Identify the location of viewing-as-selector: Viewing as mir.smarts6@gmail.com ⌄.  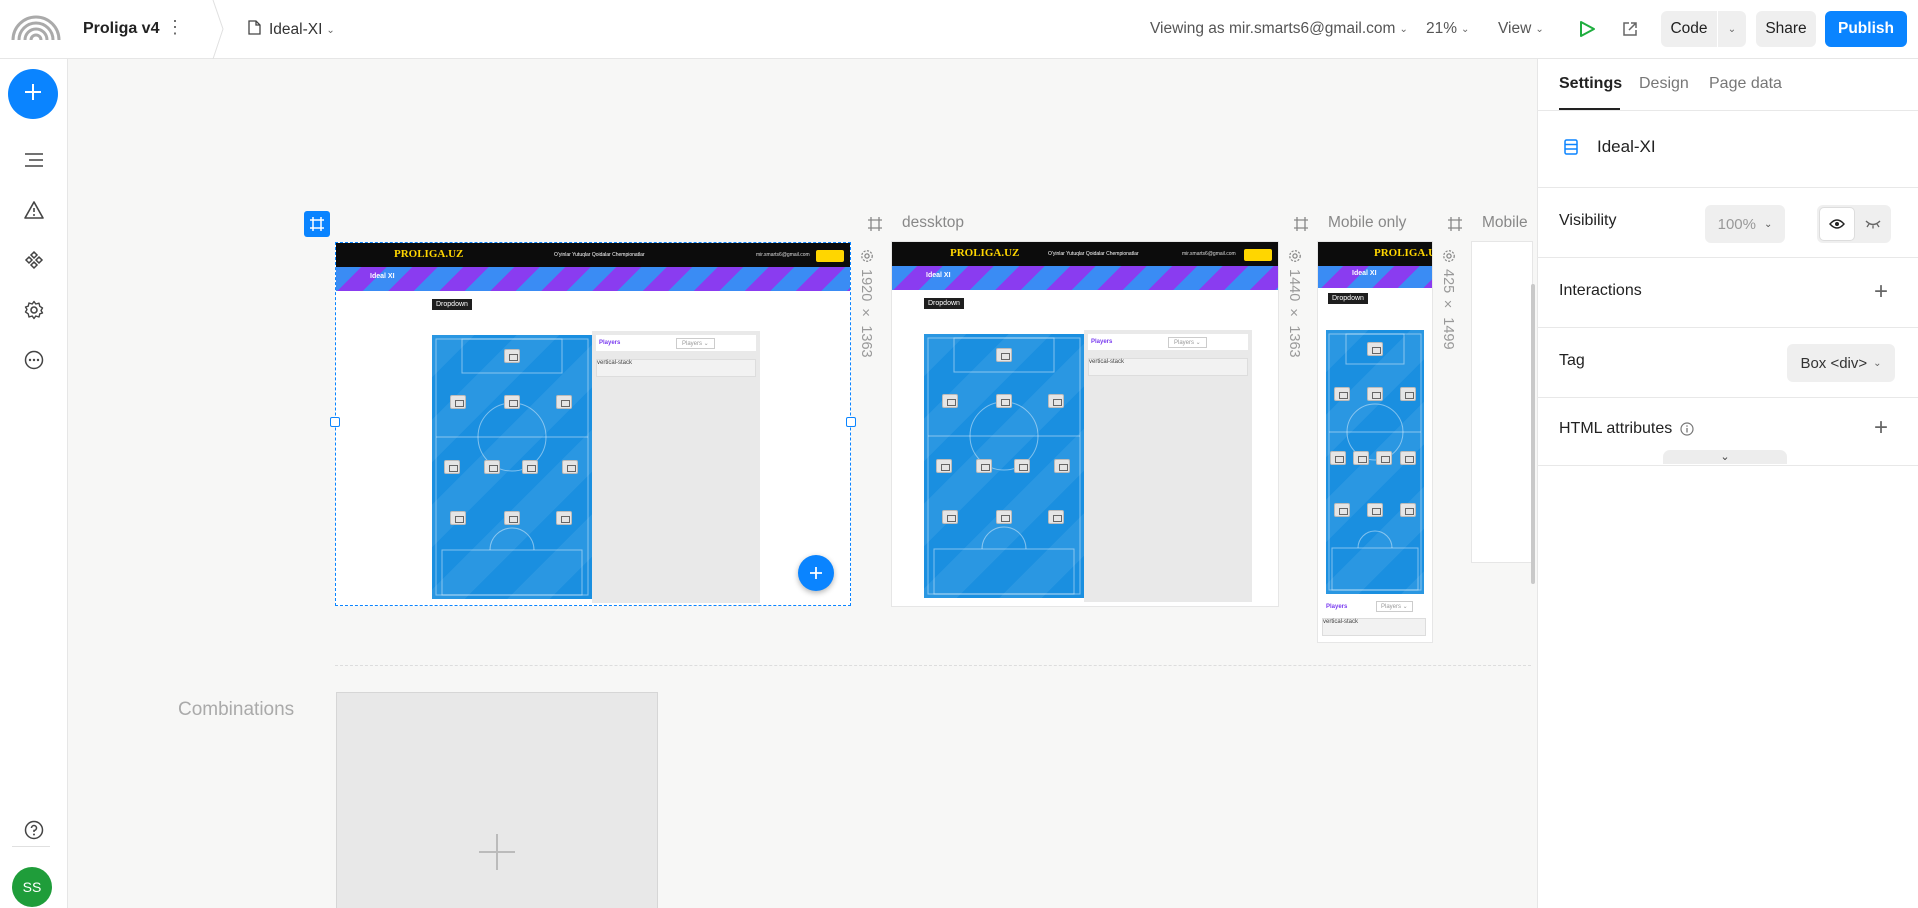
(1279, 29).